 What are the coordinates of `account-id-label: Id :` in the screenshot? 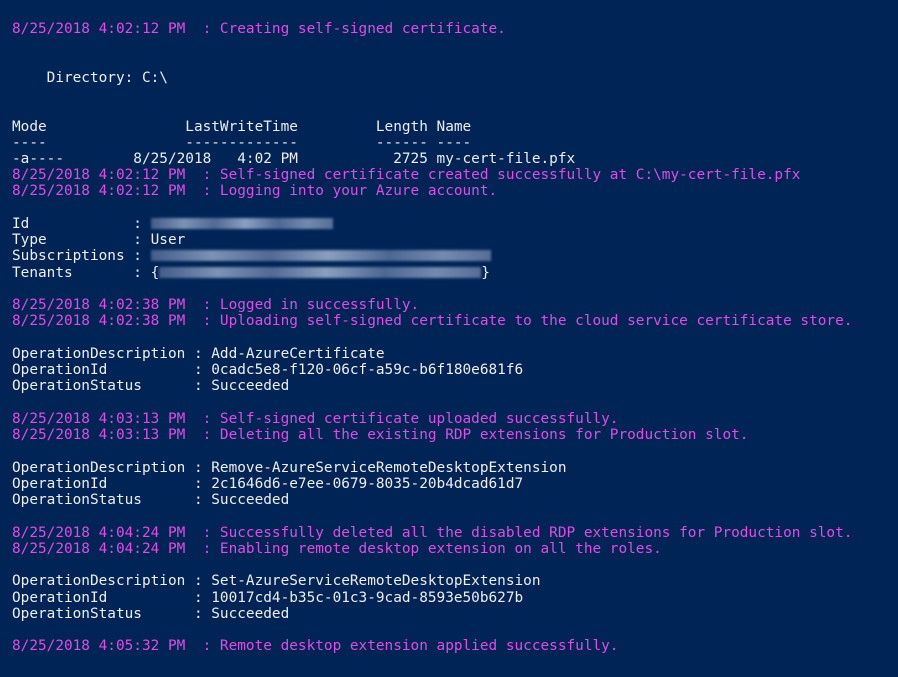 It's located at (81, 224).